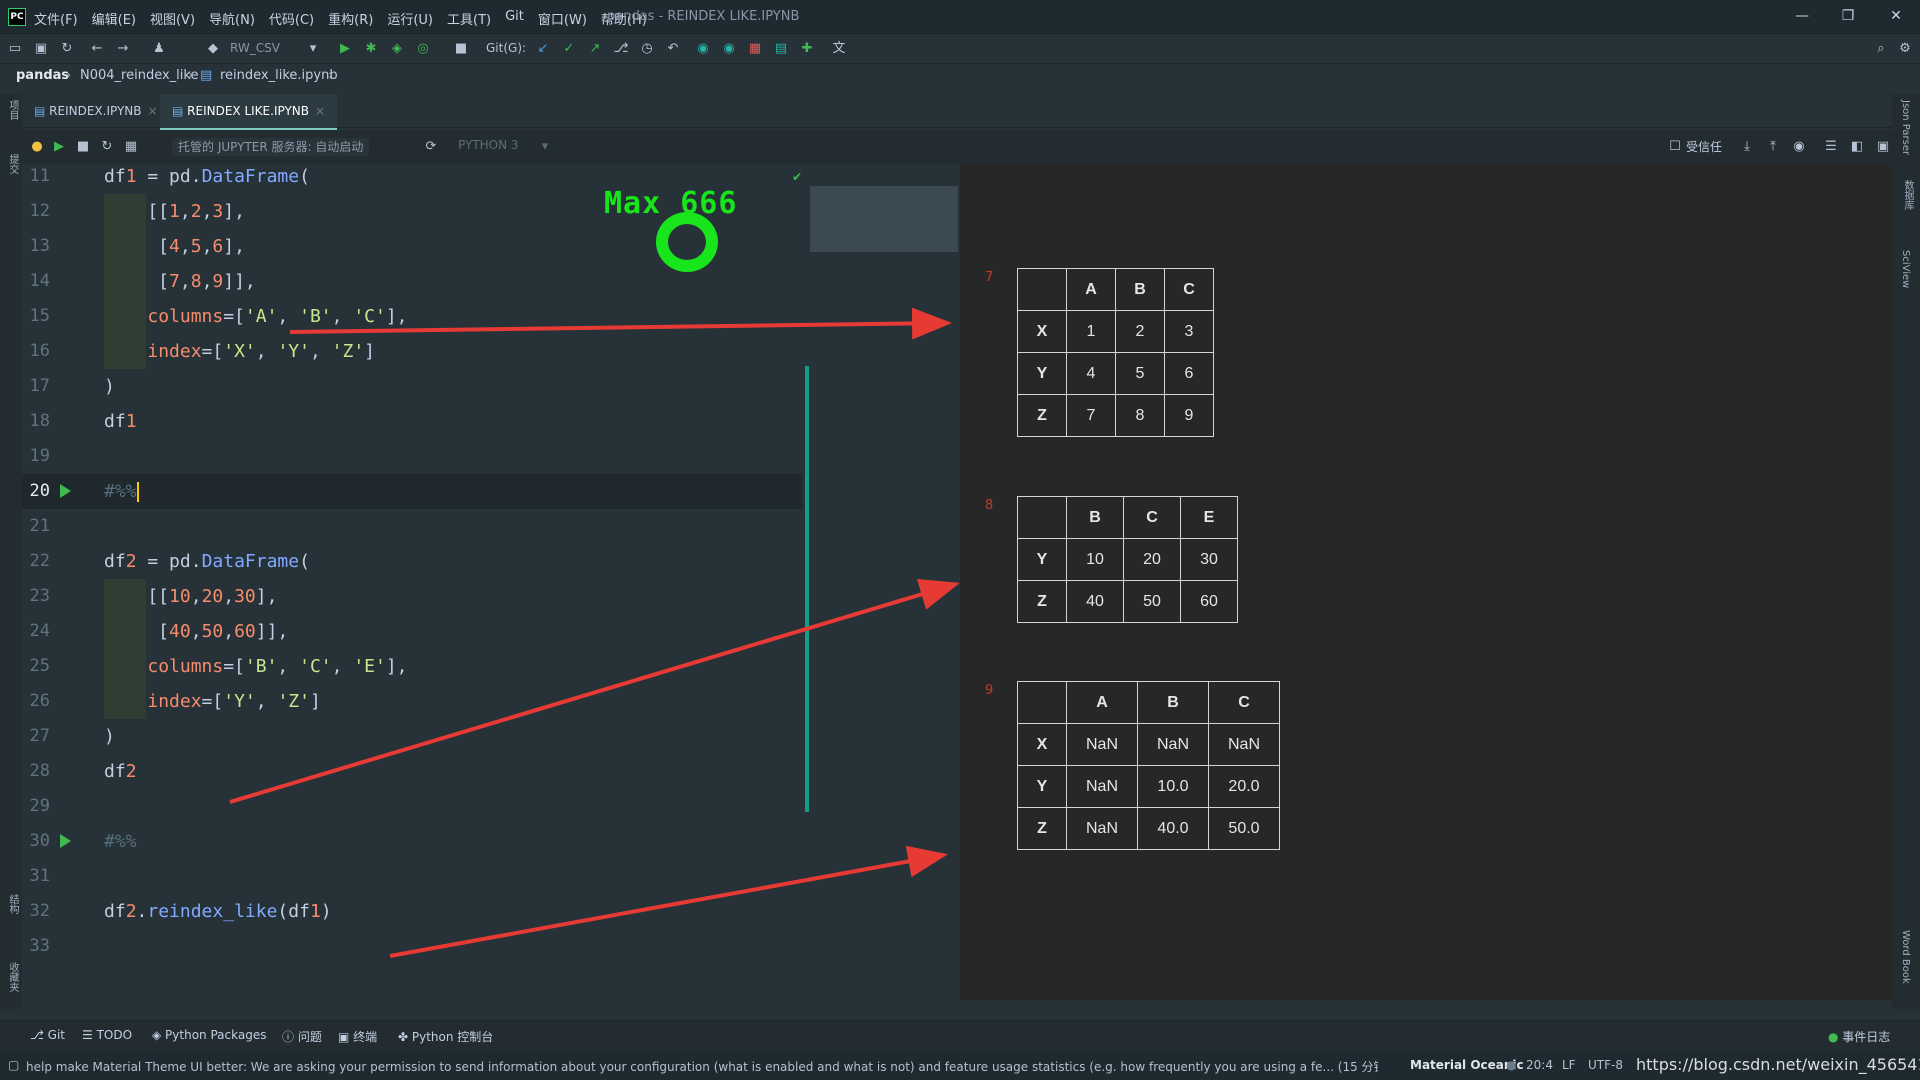 The image size is (1920, 1080). Describe the element at coordinates (1605, 1065) in the screenshot. I see `file-encoding: UTF-8` at that location.